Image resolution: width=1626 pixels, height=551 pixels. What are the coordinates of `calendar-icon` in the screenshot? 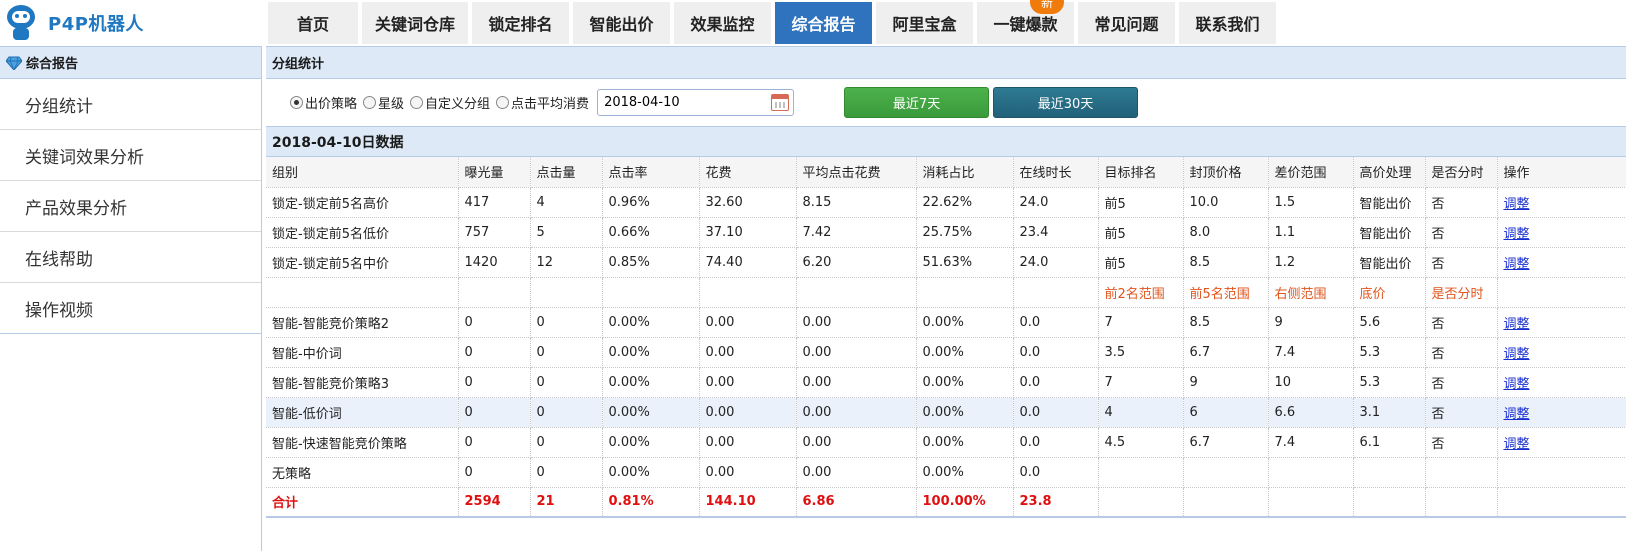 It's located at (780, 102).